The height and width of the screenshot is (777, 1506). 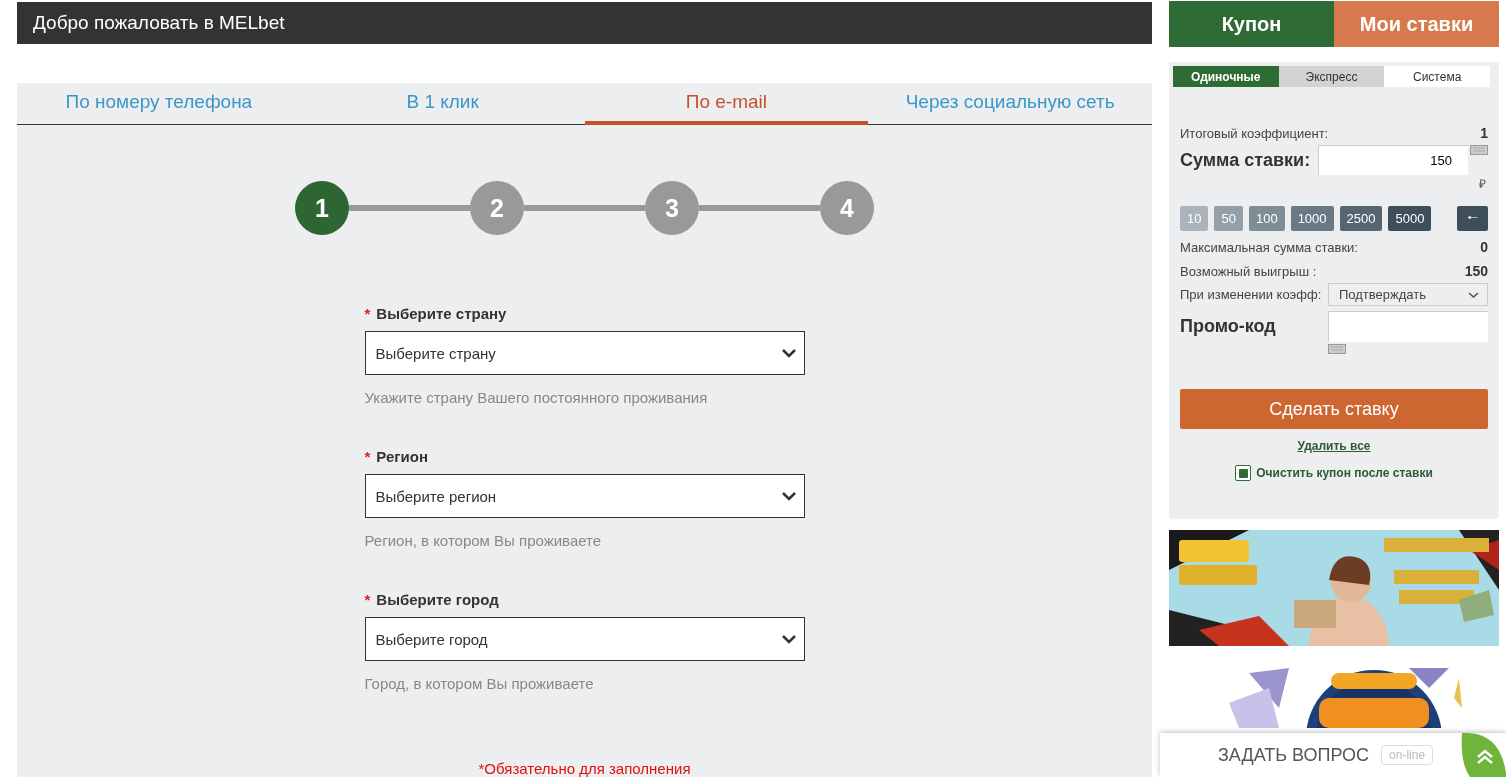 I want to click on field-label: Выберите город, so click(x=437, y=599).